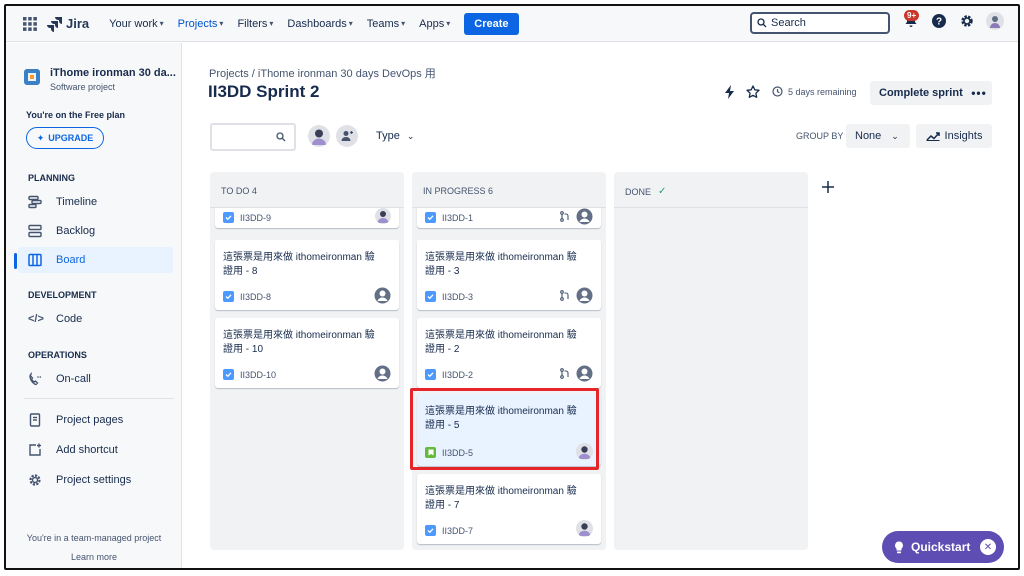 Image resolution: width=1024 pixels, height=576 pixels. What do you see at coordinates (307, 275) in the screenshot?
I see `issue-card: 這張票是用來做 ithomeironman 驗證用 - 8 II3DD-8` at bounding box center [307, 275].